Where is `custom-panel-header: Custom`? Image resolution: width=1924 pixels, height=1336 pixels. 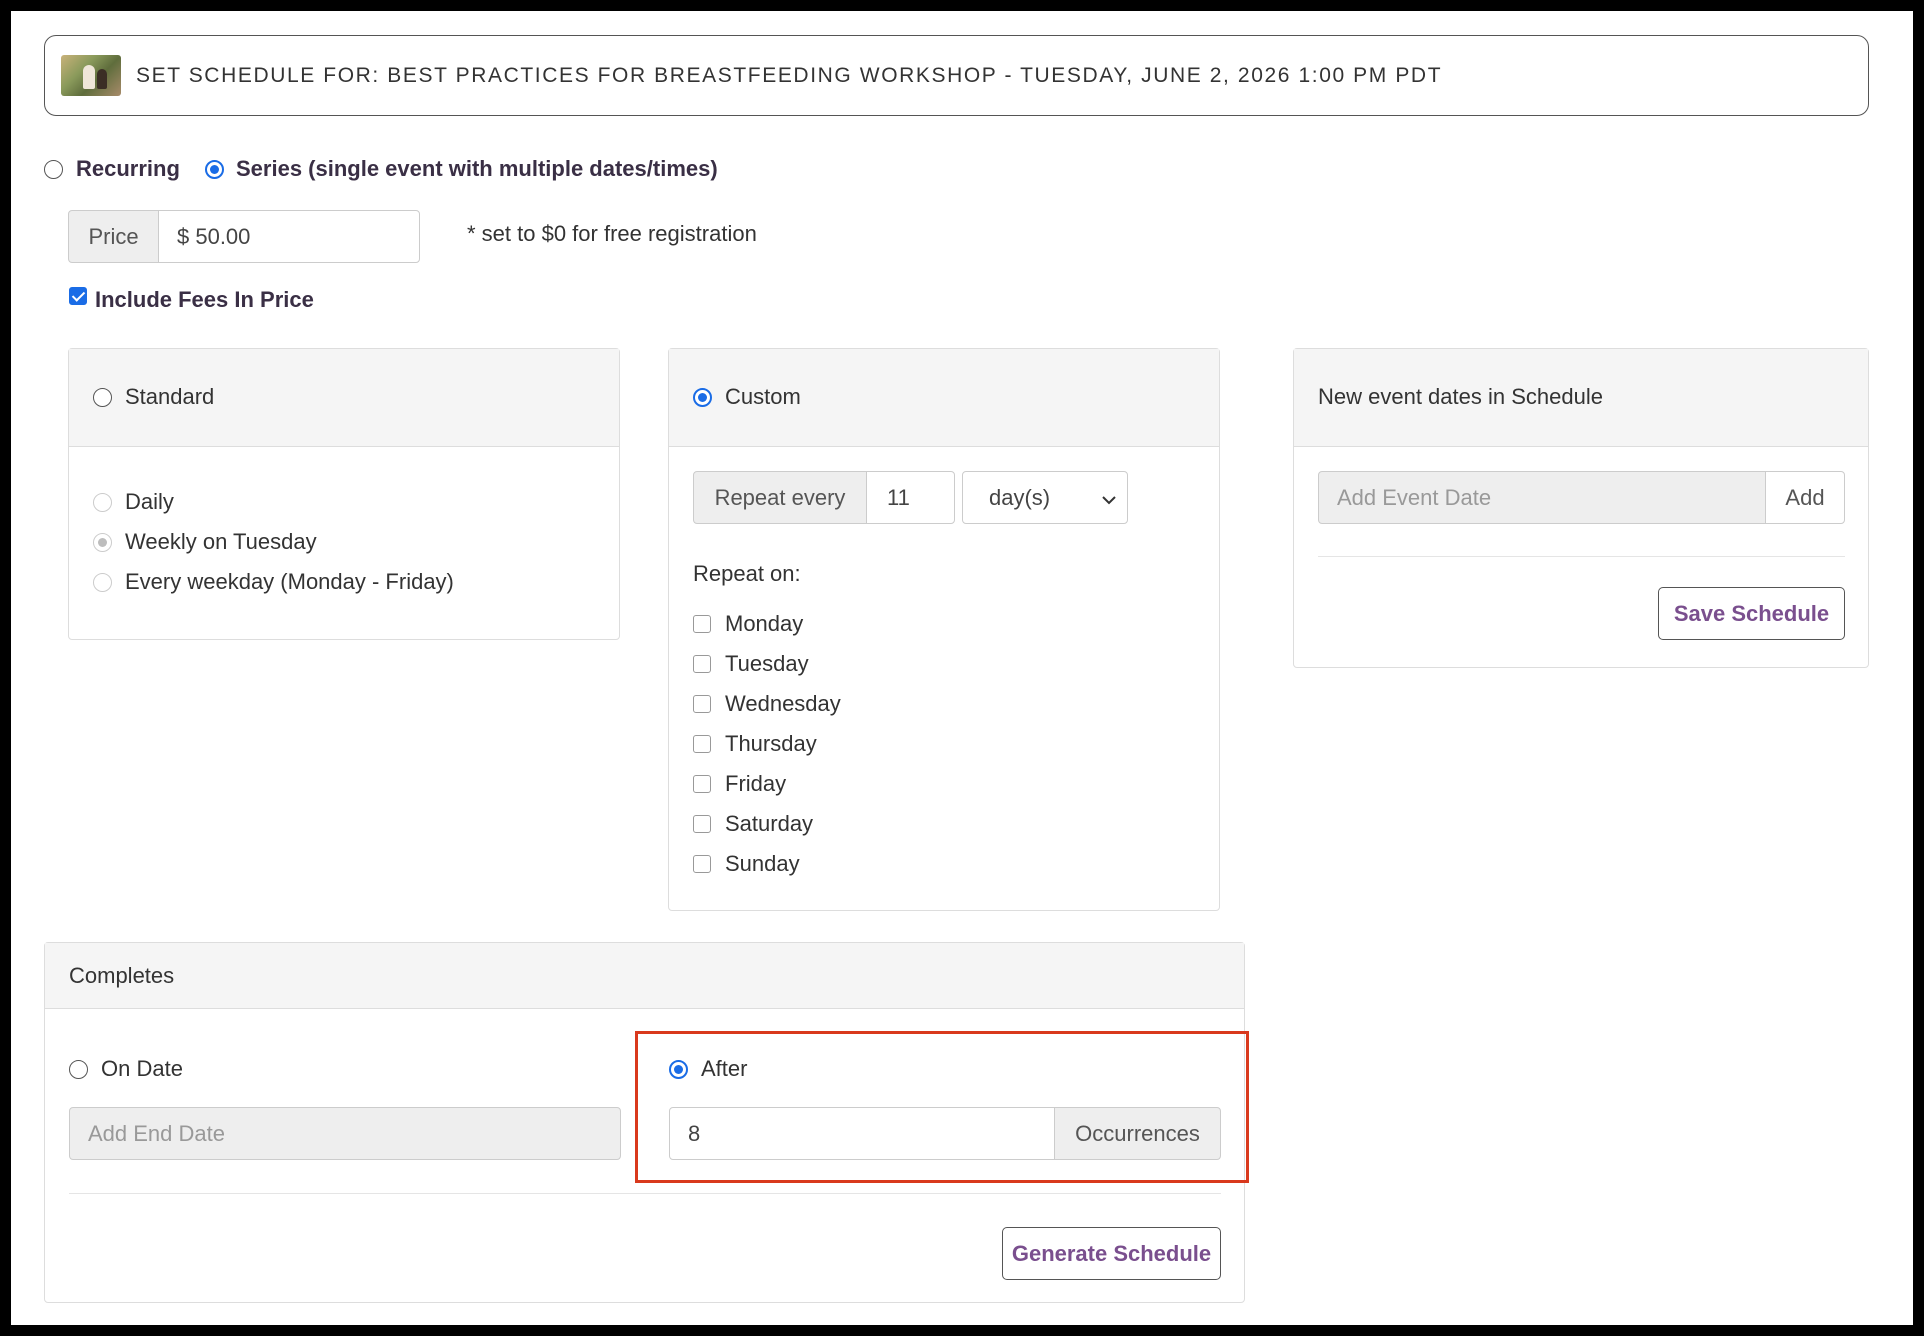
custom-panel-header: Custom is located at coordinates (944, 398).